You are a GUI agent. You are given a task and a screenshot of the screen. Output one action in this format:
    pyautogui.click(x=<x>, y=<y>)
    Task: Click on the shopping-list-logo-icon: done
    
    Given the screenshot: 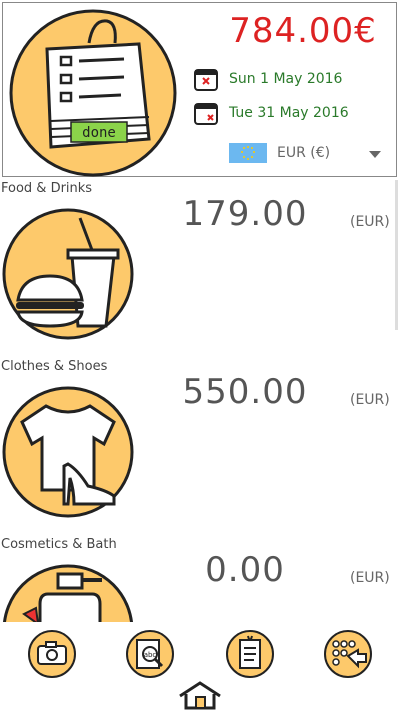 What is the action you would take?
    pyautogui.click(x=93, y=93)
    